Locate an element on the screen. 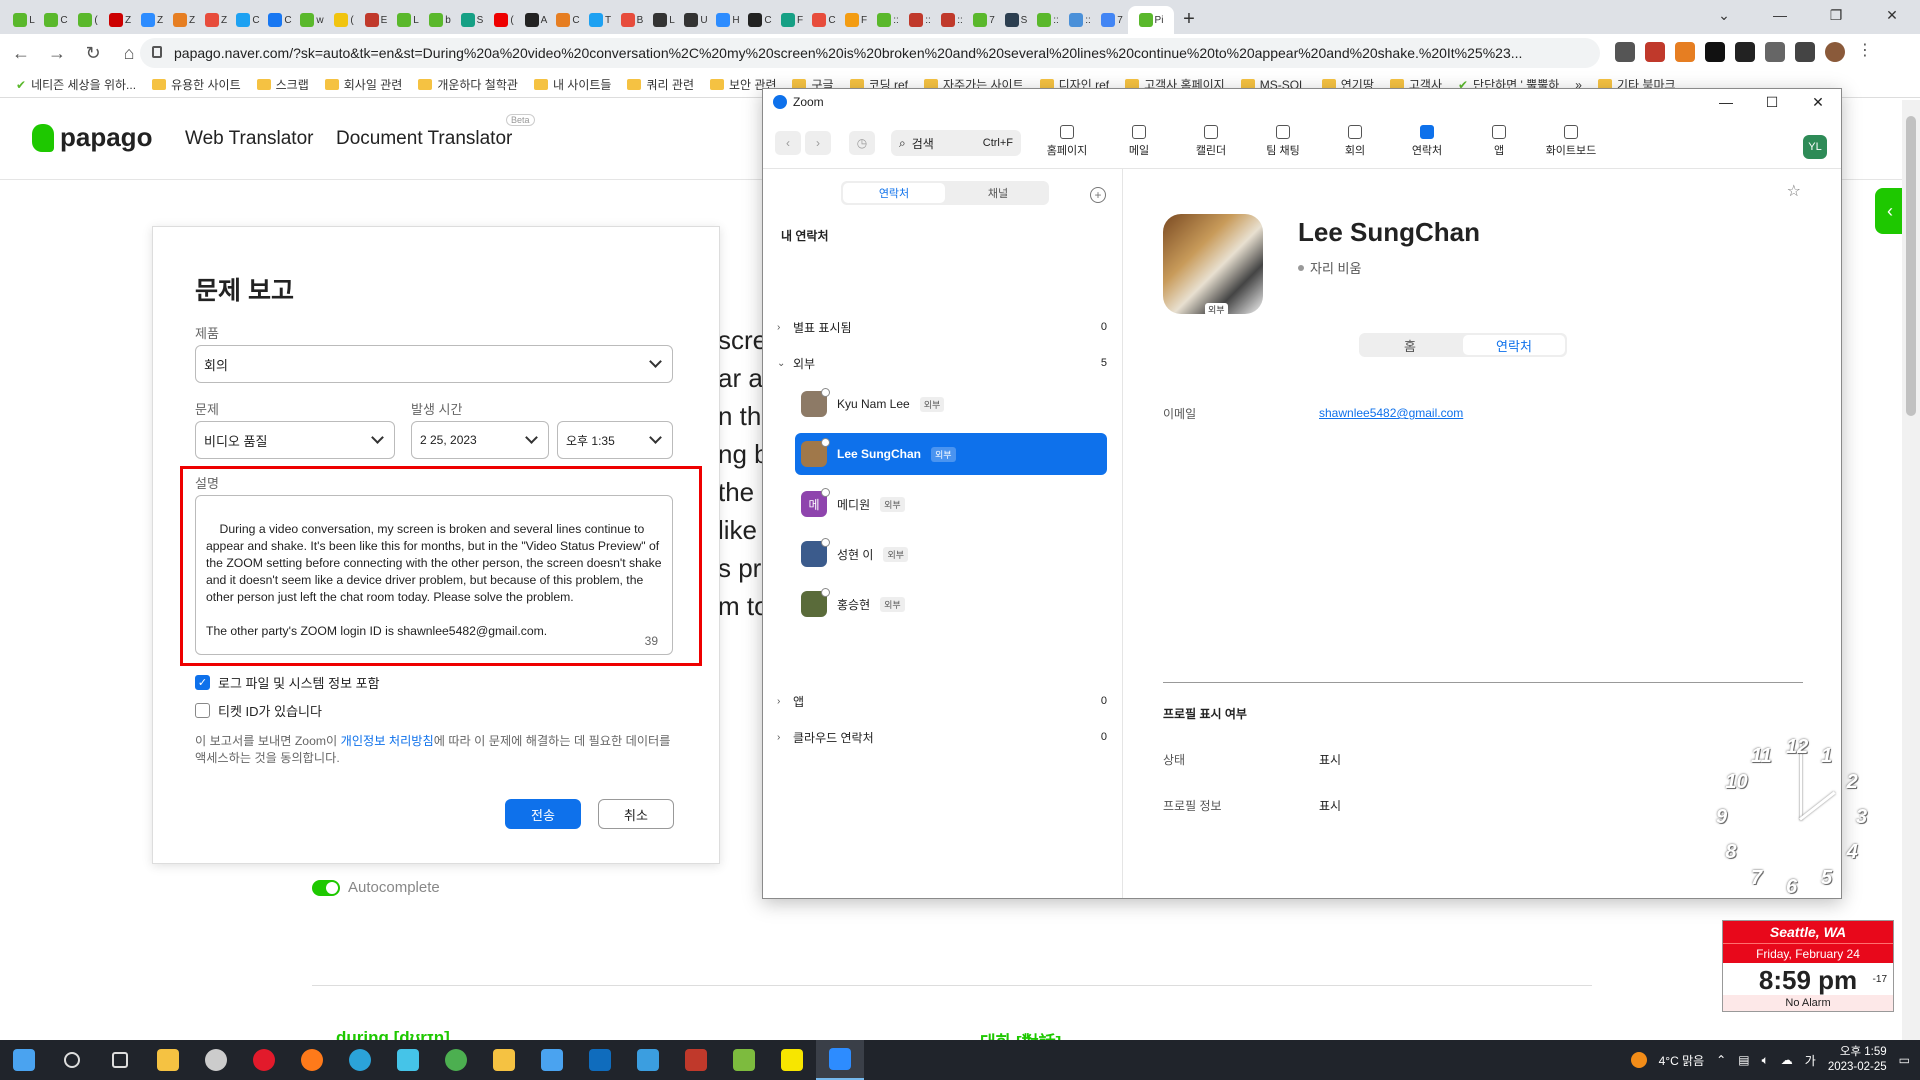 The width and height of the screenshot is (1920, 1080). taskbar-bird is located at coordinates (408, 1060).